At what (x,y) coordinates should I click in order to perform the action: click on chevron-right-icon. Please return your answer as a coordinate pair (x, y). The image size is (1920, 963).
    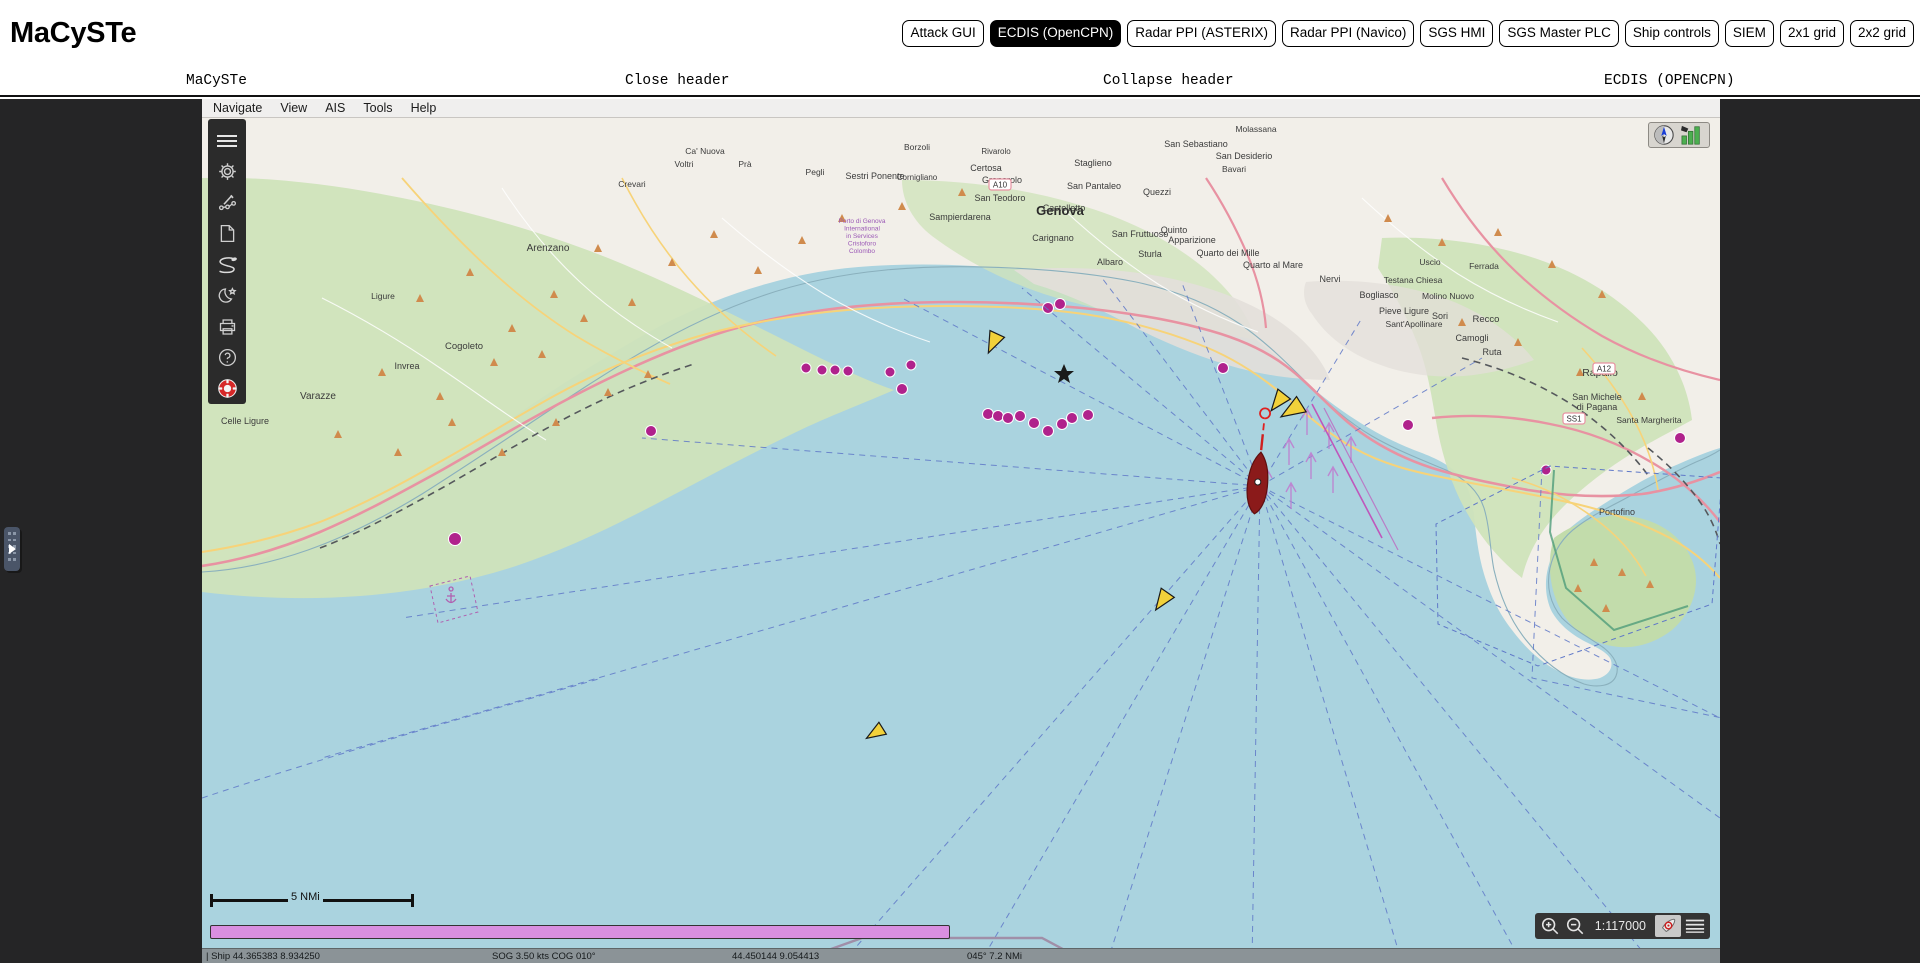
    Looking at the image, I should click on (12, 549).